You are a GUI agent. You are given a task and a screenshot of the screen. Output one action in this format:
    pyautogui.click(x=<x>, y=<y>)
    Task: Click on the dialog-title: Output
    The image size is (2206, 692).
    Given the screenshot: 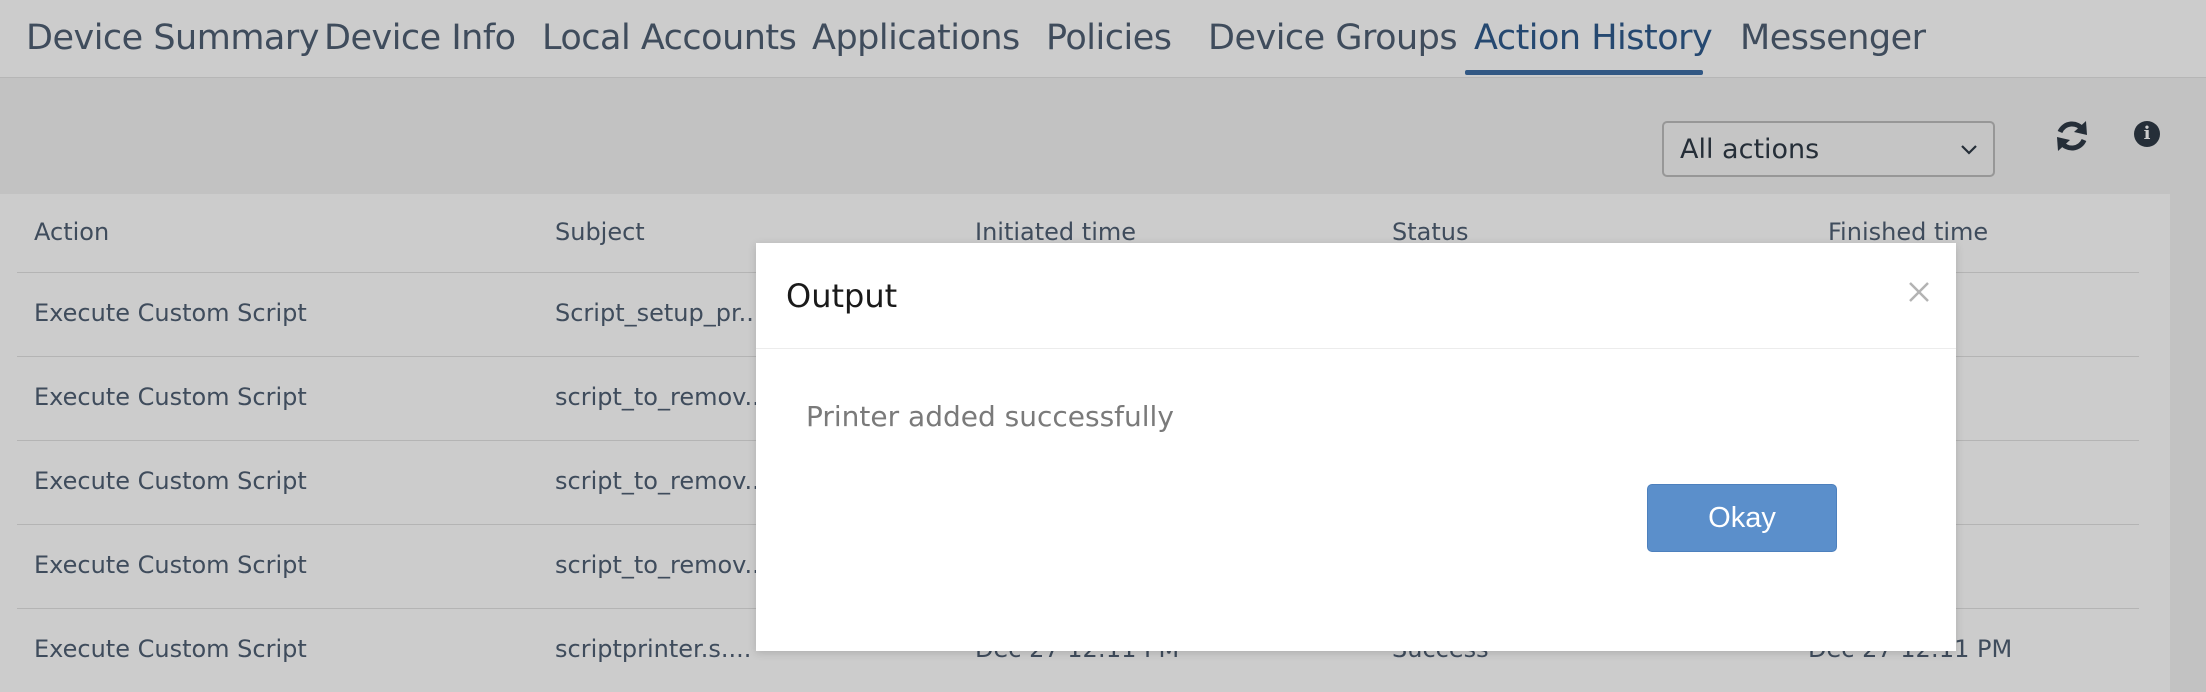 What is the action you would take?
    pyautogui.click(x=842, y=296)
    